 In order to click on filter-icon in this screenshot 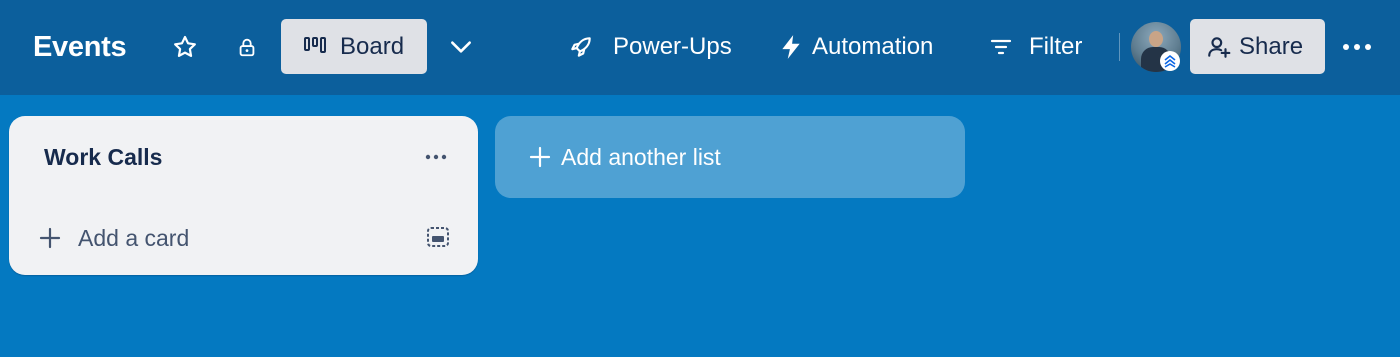, I will do `click(1001, 46)`.